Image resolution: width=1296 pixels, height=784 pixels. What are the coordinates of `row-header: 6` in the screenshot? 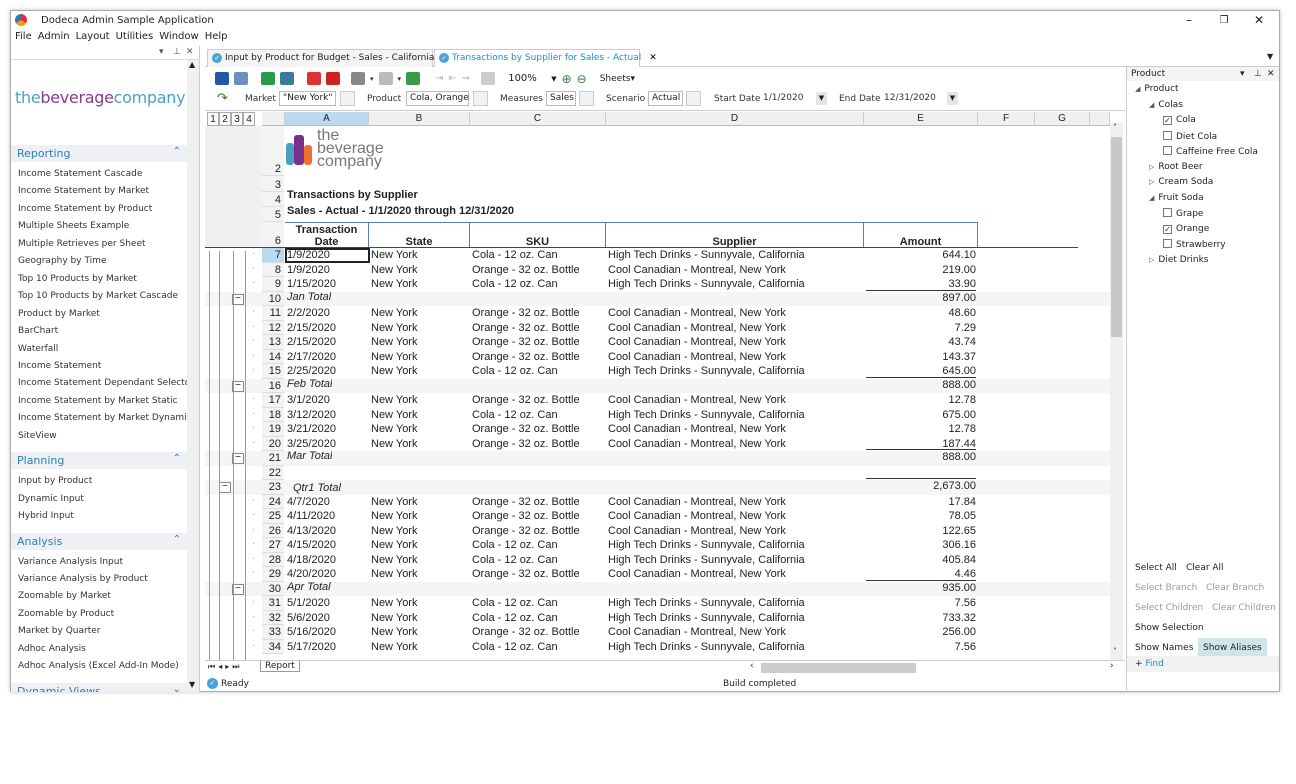 It's located at (273, 235).